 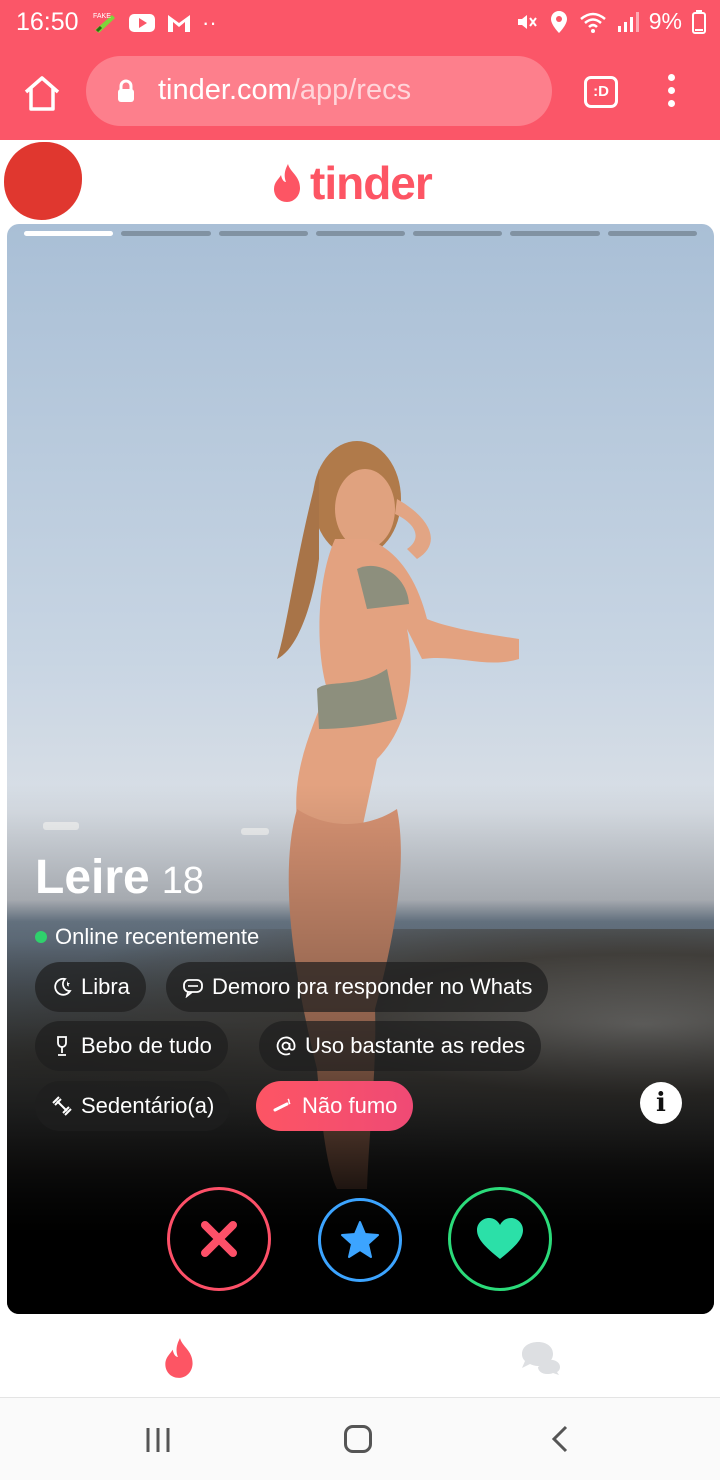 I want to click on omnibar: tinder.com/app/recs :D, so click(x=360, y=92).